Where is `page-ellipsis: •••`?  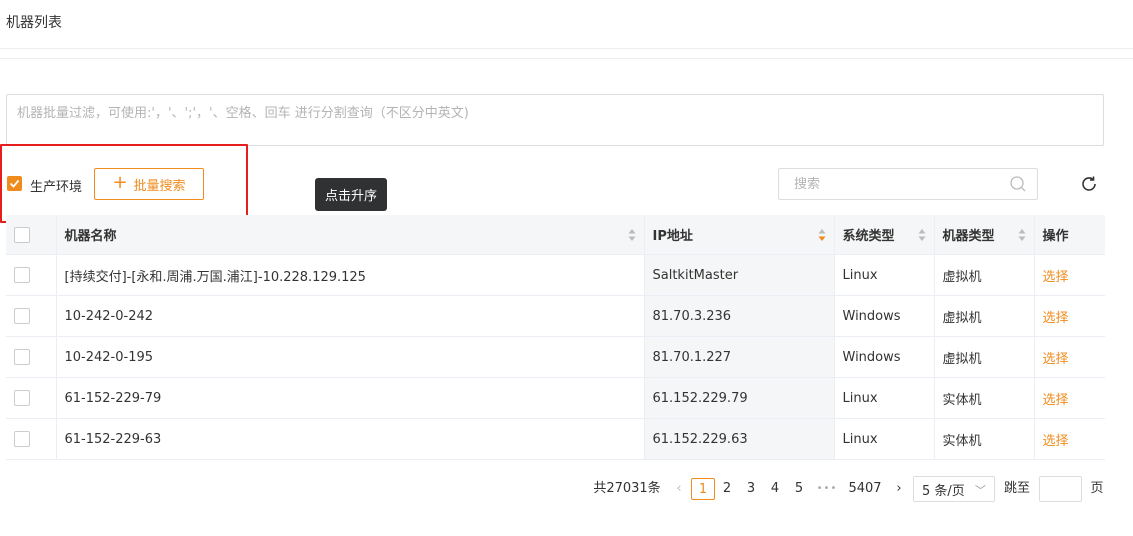
page-ellipsis: ••• is located at coordinates (827, 489).